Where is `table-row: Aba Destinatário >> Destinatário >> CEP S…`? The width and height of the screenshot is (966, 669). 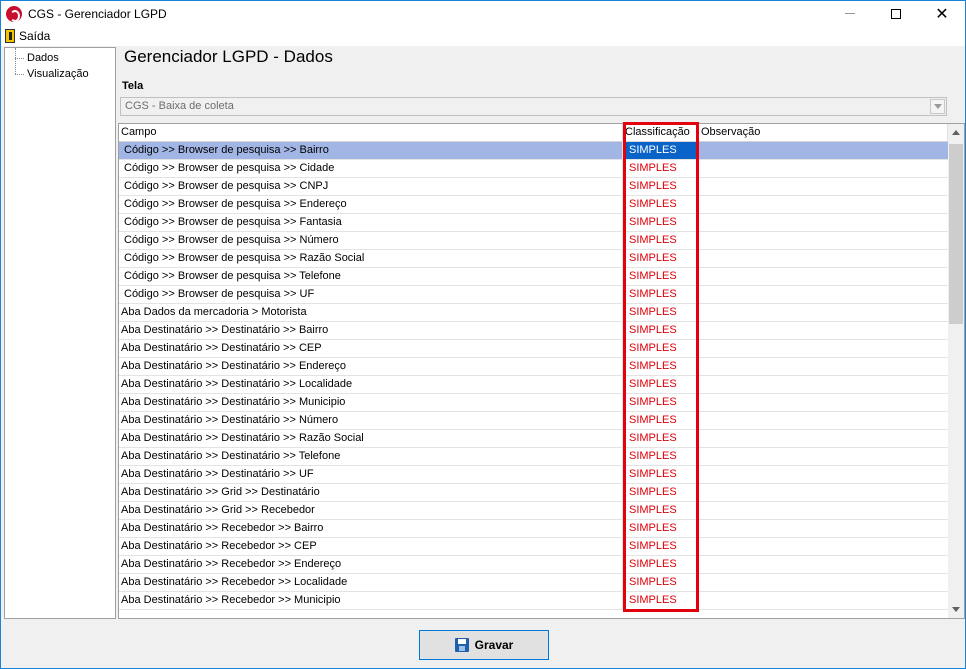
table-row: Aba Destinatário >> Destinatário >> CEP S… is located at coordinates (533, 349).